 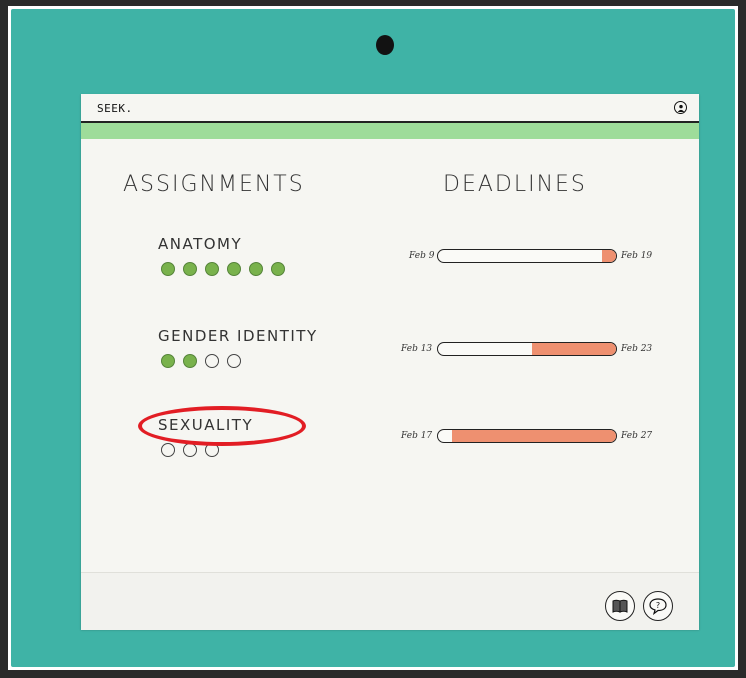 I want to click on help-icon: ?, so click(x=658, y=606).